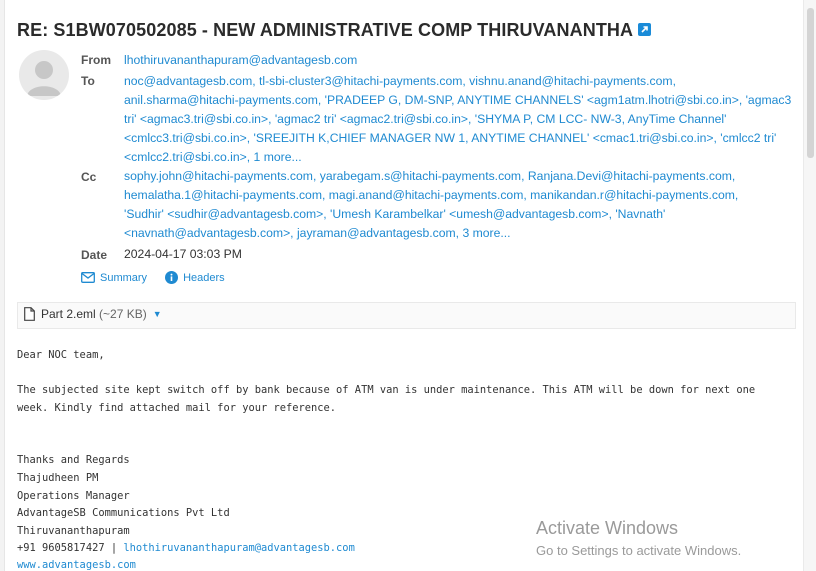 This screenshot has height=571, width=816. I want to click on cc-label: Cc, so click(89, 177).